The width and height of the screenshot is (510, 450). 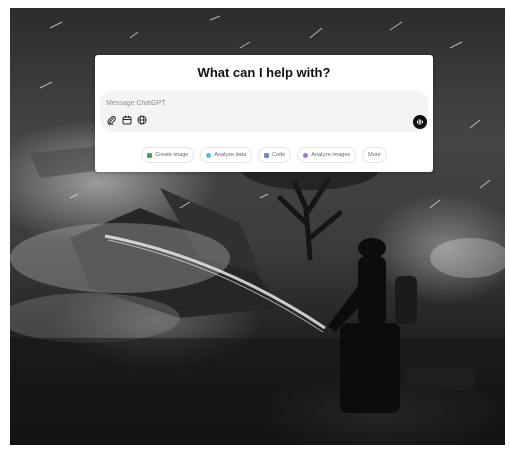 I want to click on calendar-icon, so click(x=126, y=119).